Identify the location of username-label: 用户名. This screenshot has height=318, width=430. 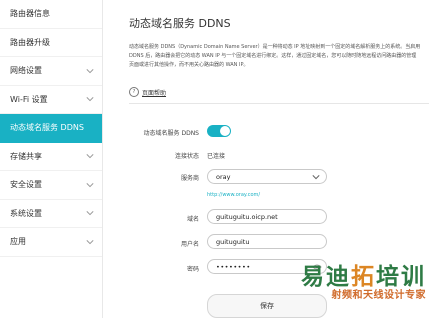
(189, 244).